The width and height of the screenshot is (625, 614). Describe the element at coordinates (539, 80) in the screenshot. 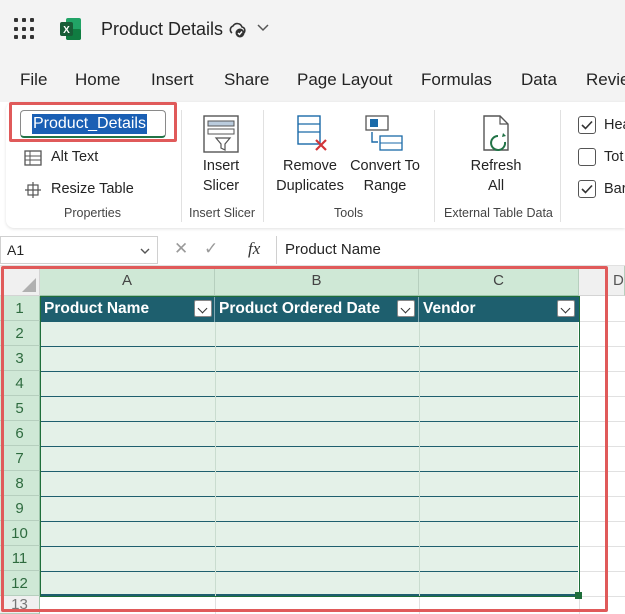

I see `menu-data: Data` at that location.